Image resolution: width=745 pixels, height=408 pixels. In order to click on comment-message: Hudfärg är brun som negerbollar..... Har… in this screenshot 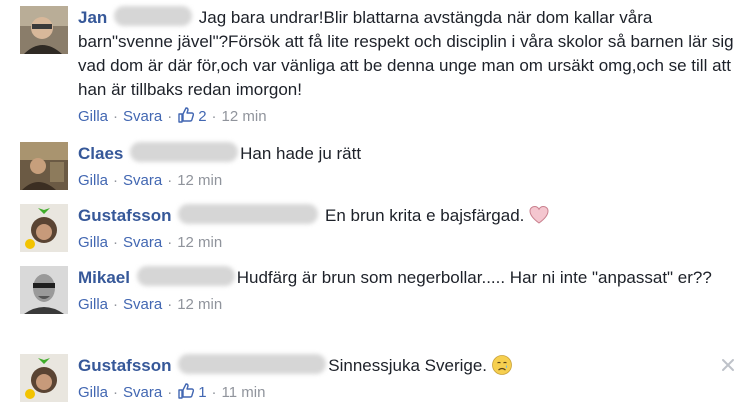, I will do `click(474, 277)`.